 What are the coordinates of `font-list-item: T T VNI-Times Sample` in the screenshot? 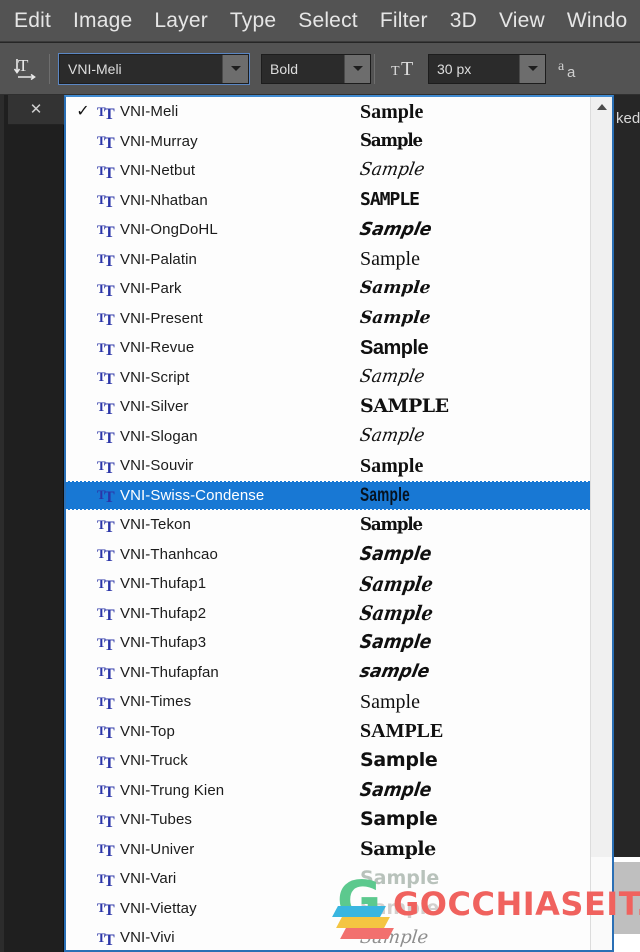 It's located at (328, 702).